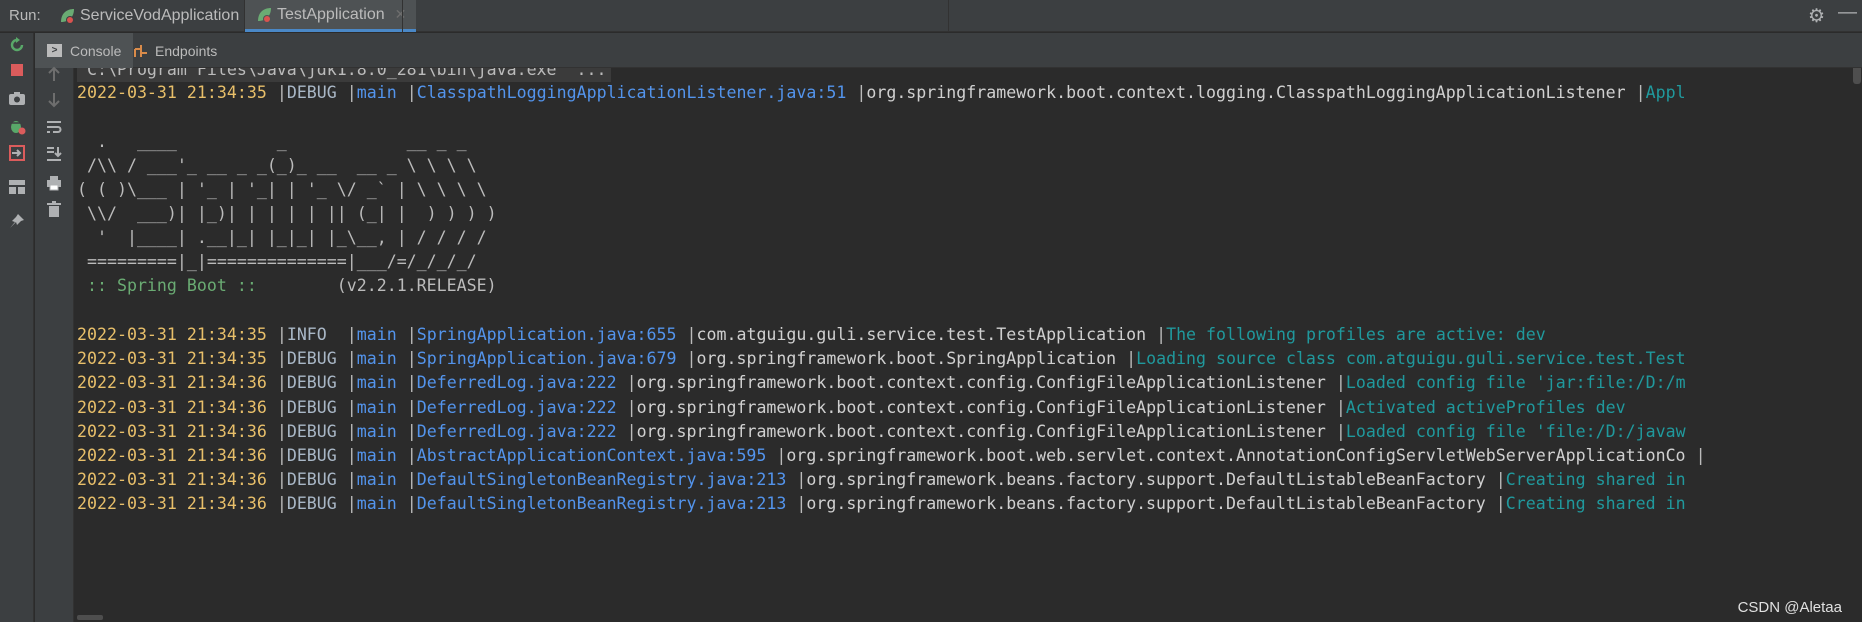 This screenshot has height=622, width=1862. I want to click on tab-endpoints: Endpoints, so click(175, 50).